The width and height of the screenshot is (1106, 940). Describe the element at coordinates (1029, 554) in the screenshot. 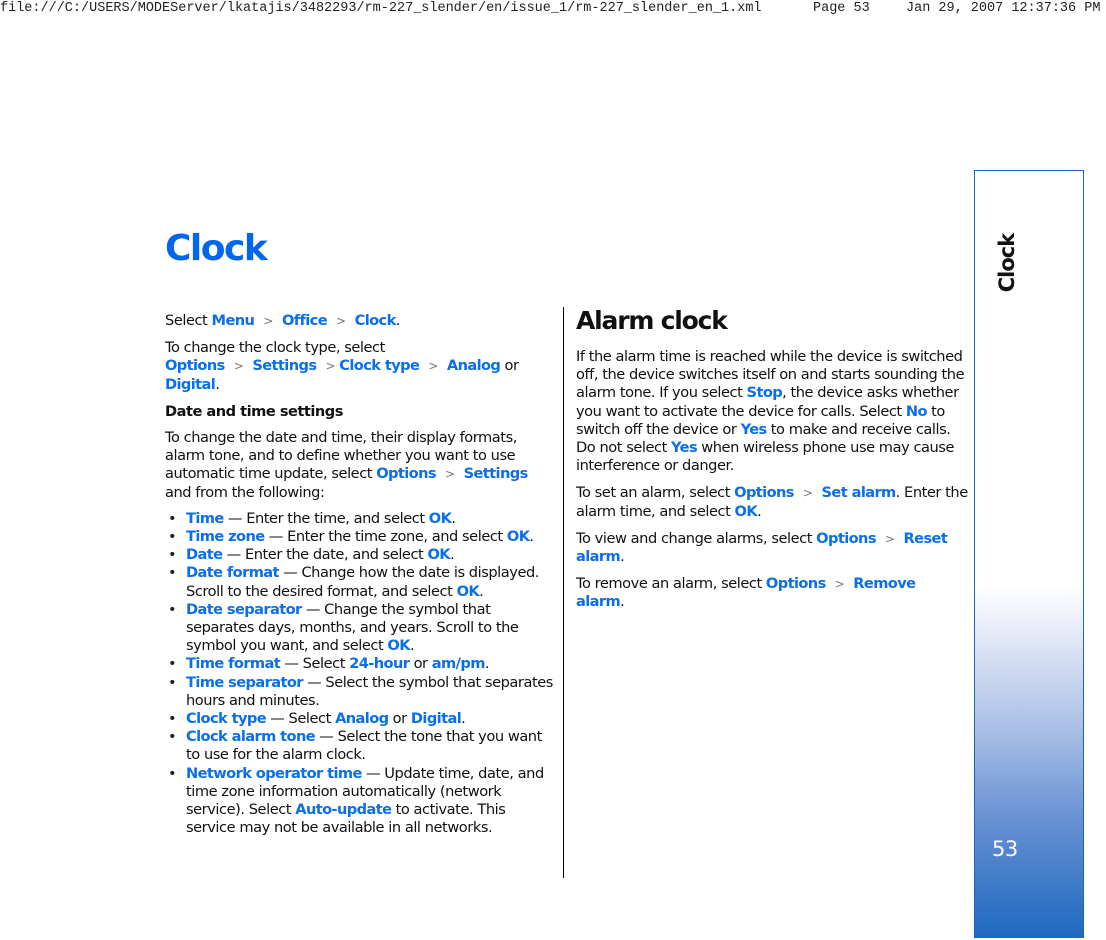

I see `chapter-sidebar: Clock 53` at that location.